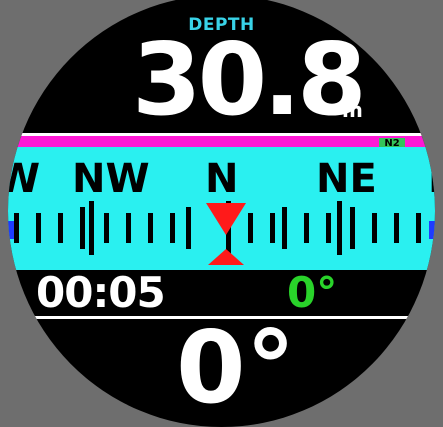 This screenshot has width=443, height=427. I want to click on depth-unit: m, so click(352, 110).